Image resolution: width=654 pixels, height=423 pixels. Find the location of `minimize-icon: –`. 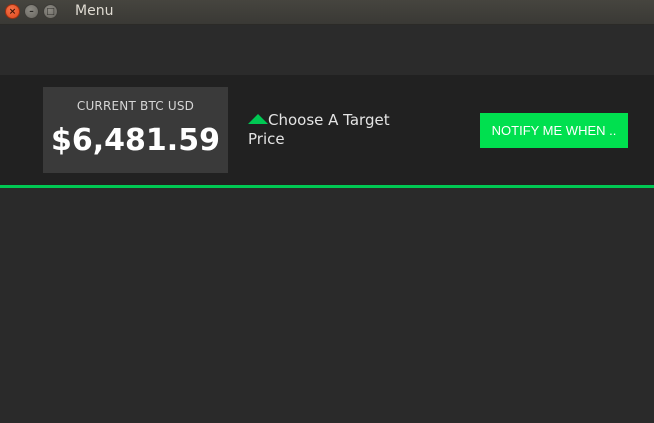

minimize-icon: – is located at coordinates (31, 12).